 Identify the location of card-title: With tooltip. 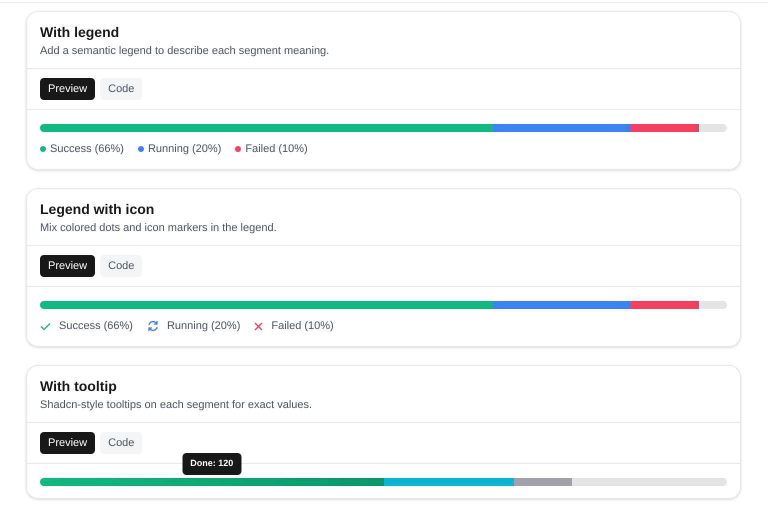
(79, 386).